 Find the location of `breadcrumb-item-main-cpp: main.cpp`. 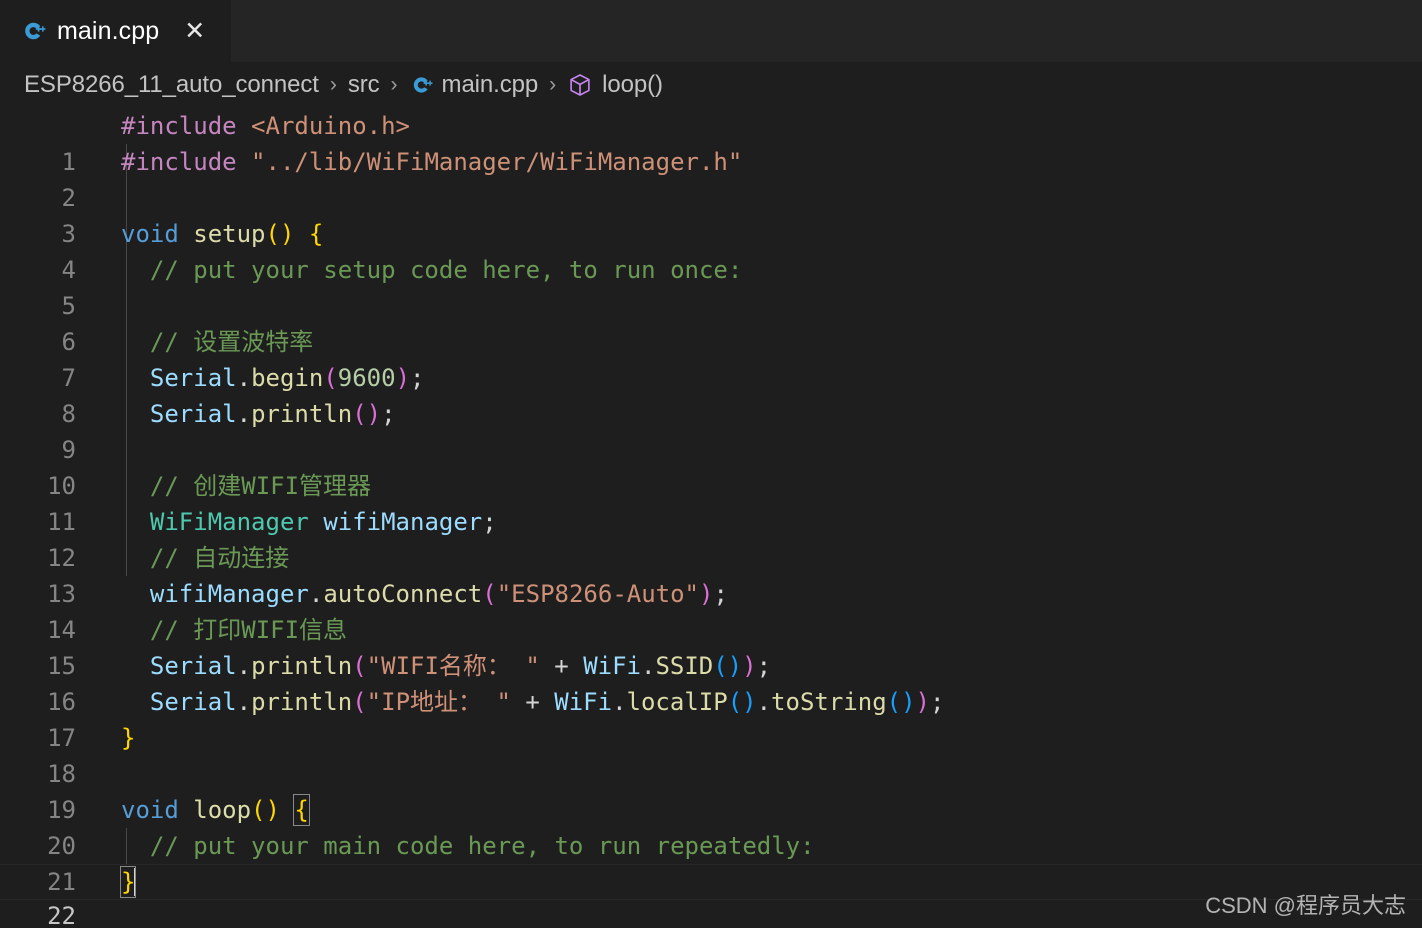

breadcrumb-item-main-cpp: main.cpp is located at coordinates (474, 85).